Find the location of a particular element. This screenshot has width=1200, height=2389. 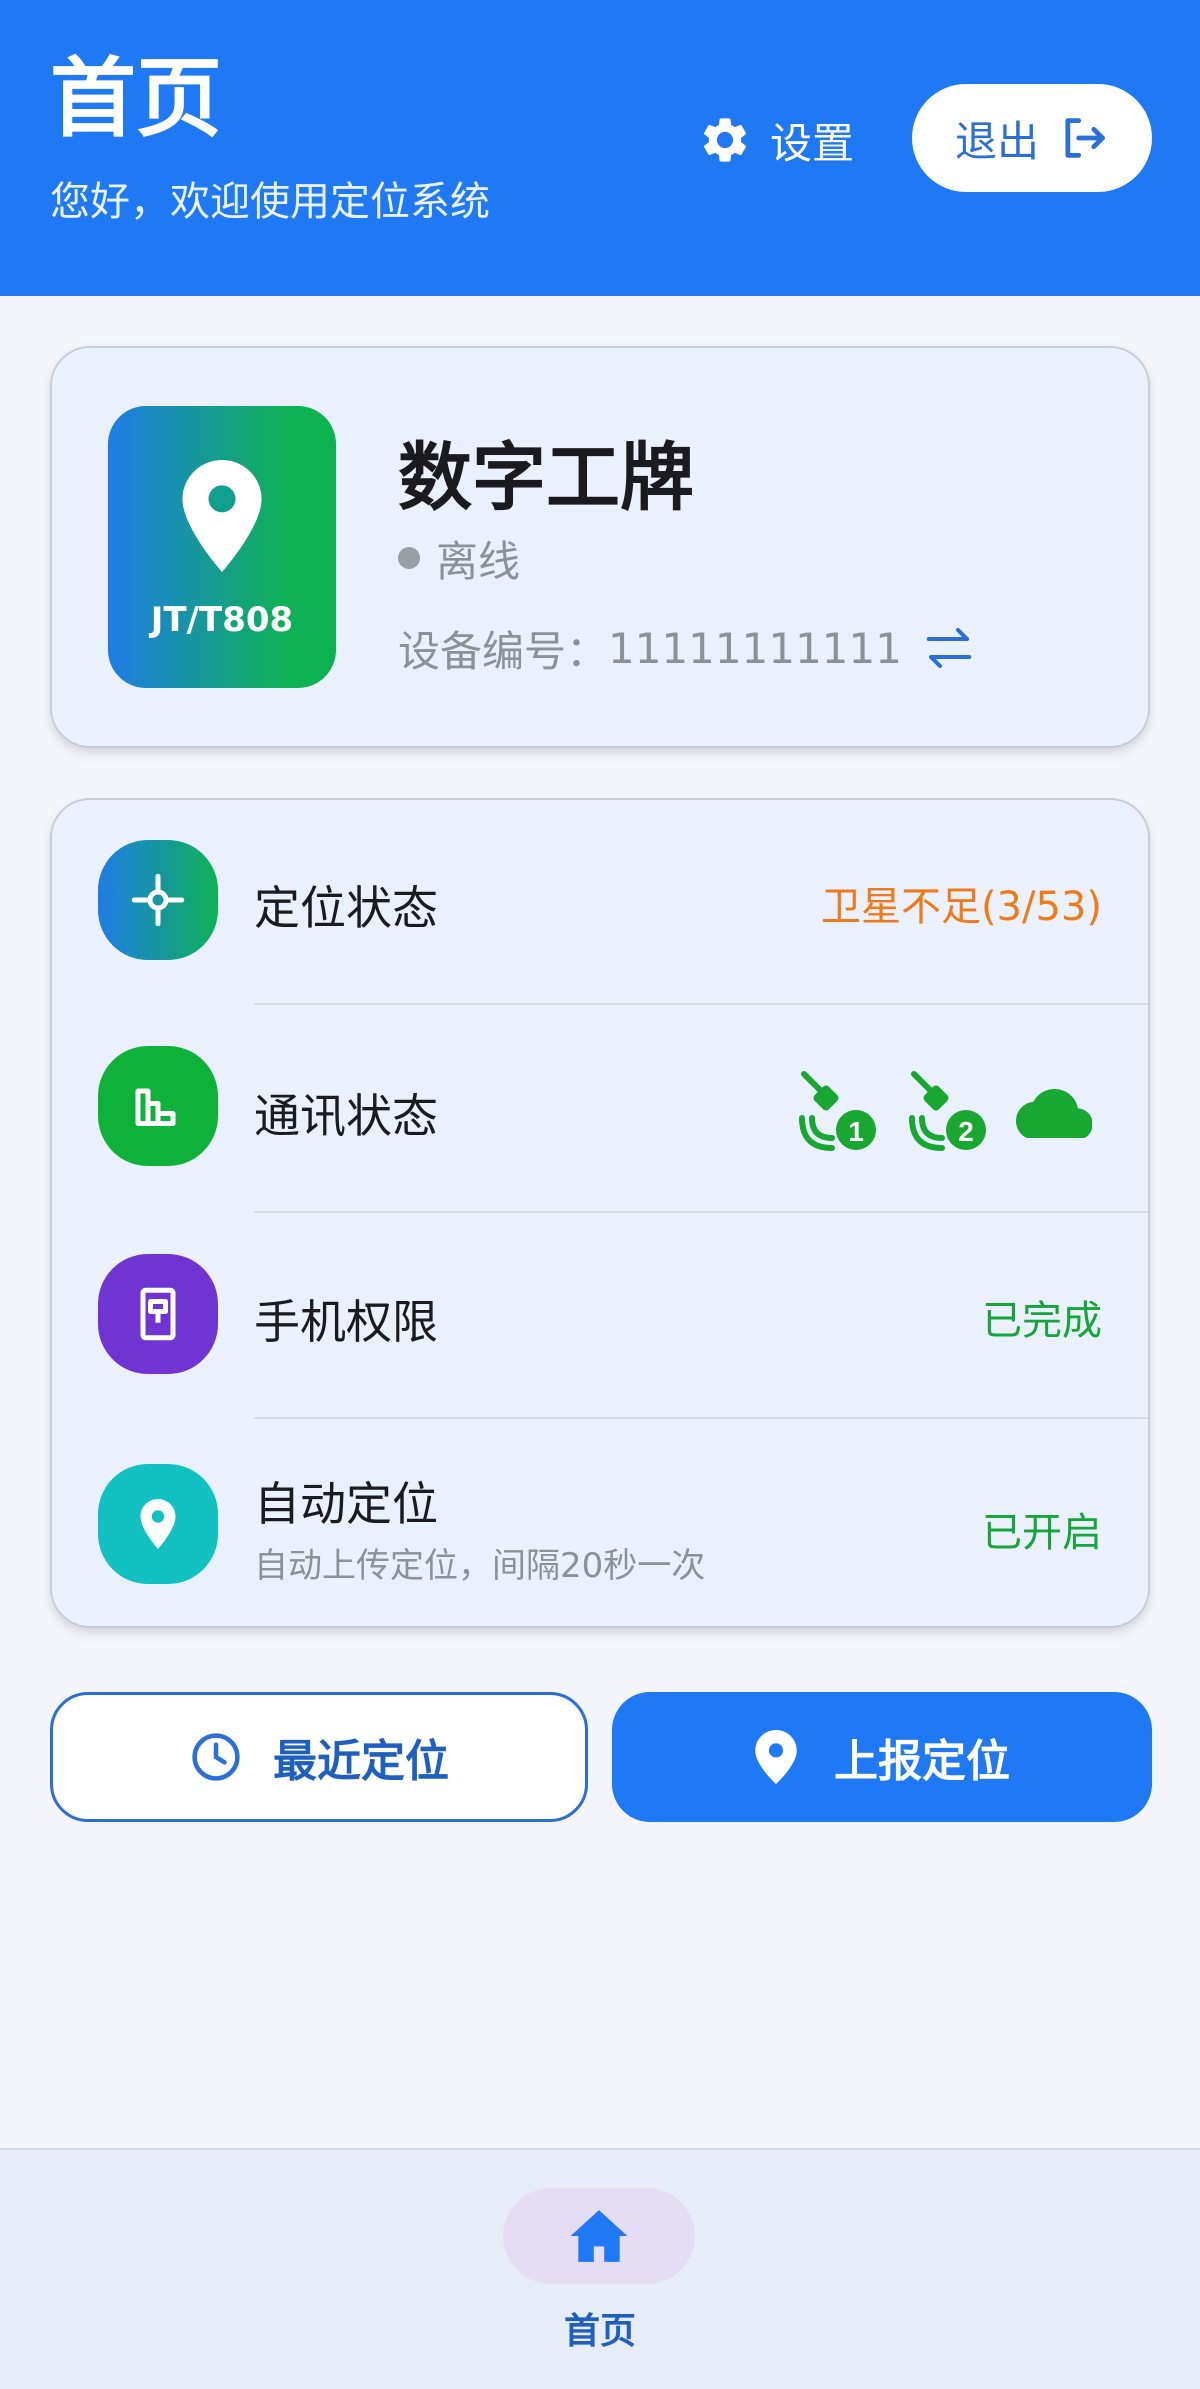

device-logo: JT/T808 is located at coordinates (222, 547).